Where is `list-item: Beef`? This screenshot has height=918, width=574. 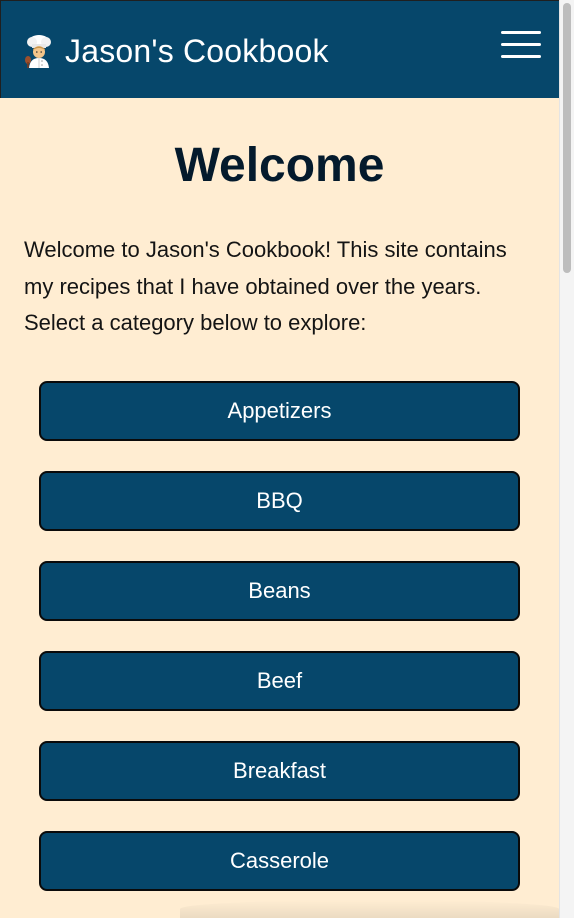
list-item: Beef is located at coordinates (279, 681).